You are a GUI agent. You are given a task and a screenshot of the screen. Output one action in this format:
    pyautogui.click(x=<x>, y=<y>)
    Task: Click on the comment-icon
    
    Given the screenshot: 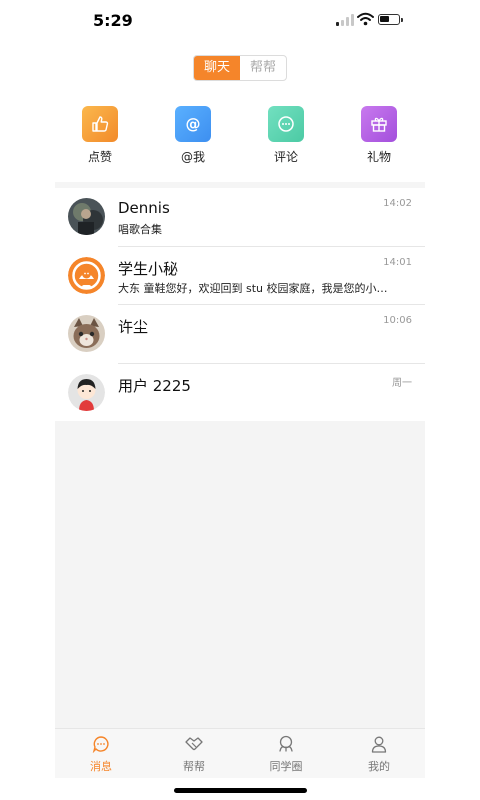 What is the action you would take?
    pyautogui.click(x=286, y=124)
    